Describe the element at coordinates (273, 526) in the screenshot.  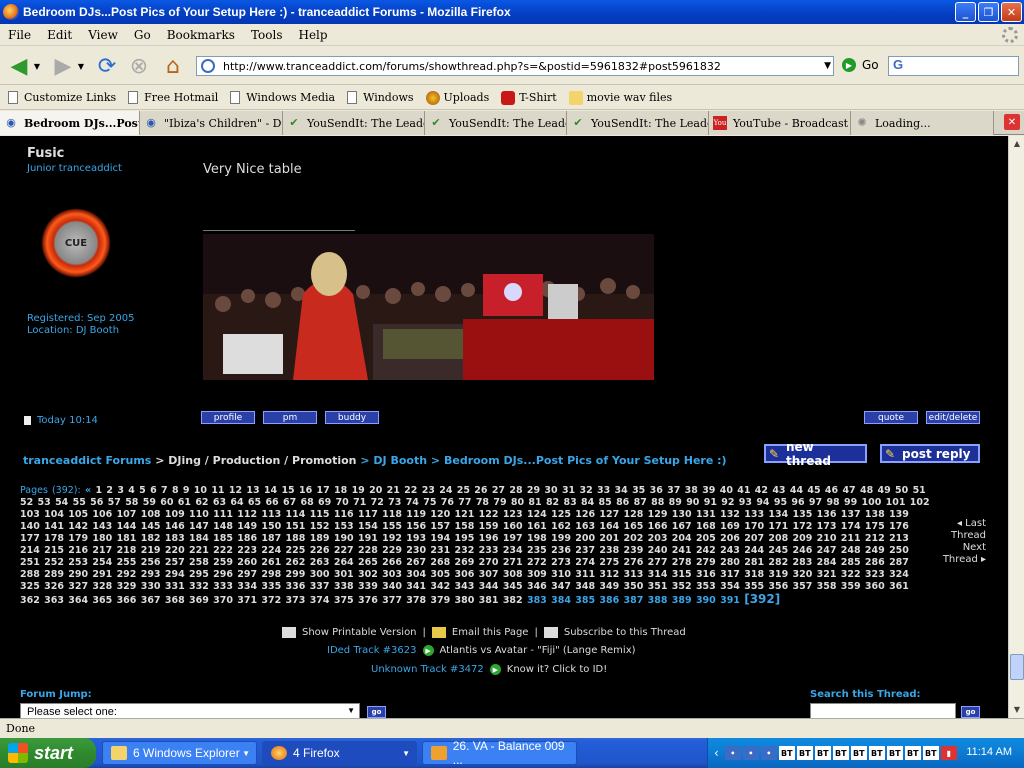
I see `page-link: 150` at that location.